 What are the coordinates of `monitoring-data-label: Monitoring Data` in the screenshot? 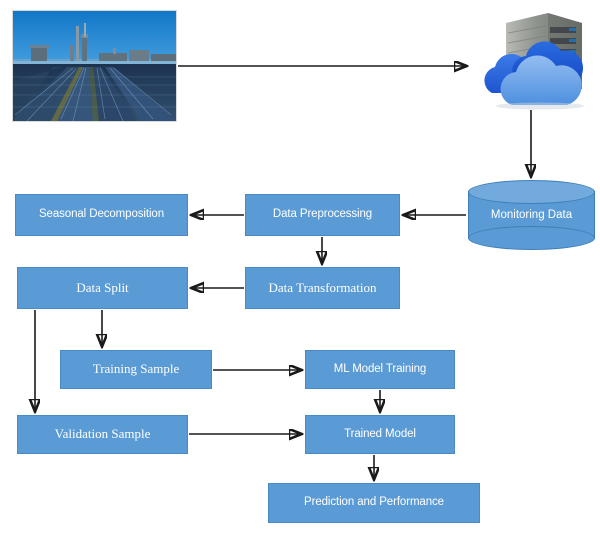 It's located at (531, 215).